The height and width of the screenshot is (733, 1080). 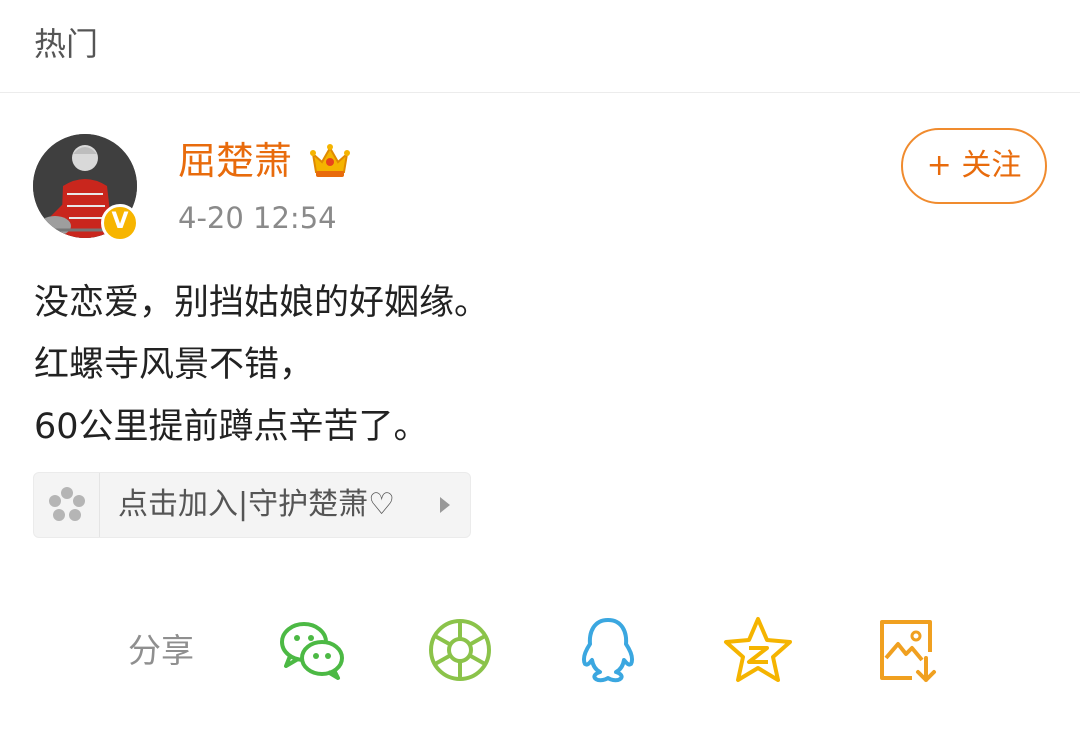 I want to click on qq-icon, so click(x=608, y=650).